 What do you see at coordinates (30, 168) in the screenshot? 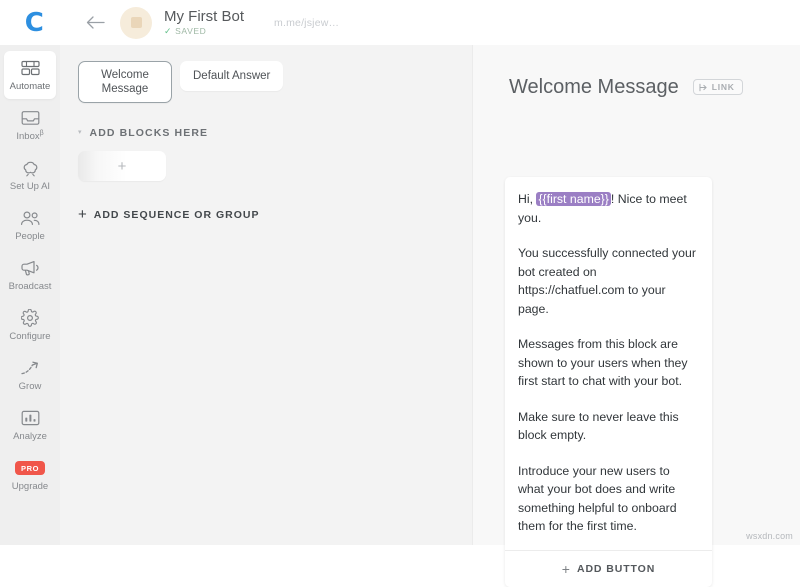
I see `ai-brain-icon` at bounding box center [30, 168].